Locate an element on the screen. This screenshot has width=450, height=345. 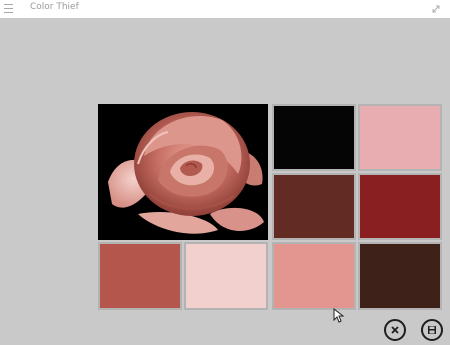
rose-photo is located at coordinates (183, 172).